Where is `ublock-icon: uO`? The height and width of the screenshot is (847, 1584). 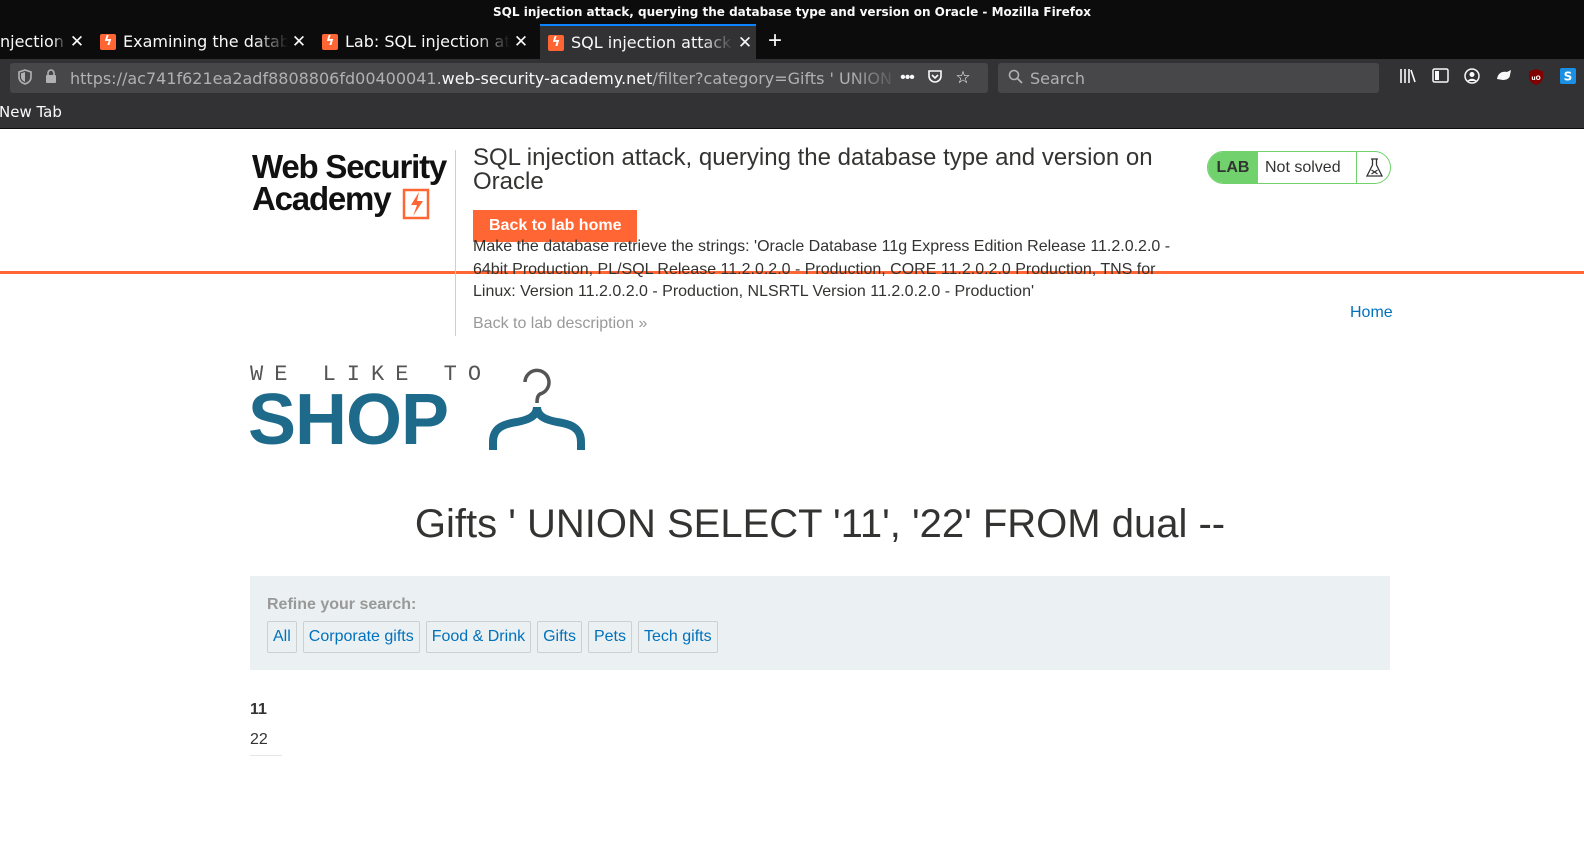
ublock-icon: uO is located at coordinates (1536, 78).